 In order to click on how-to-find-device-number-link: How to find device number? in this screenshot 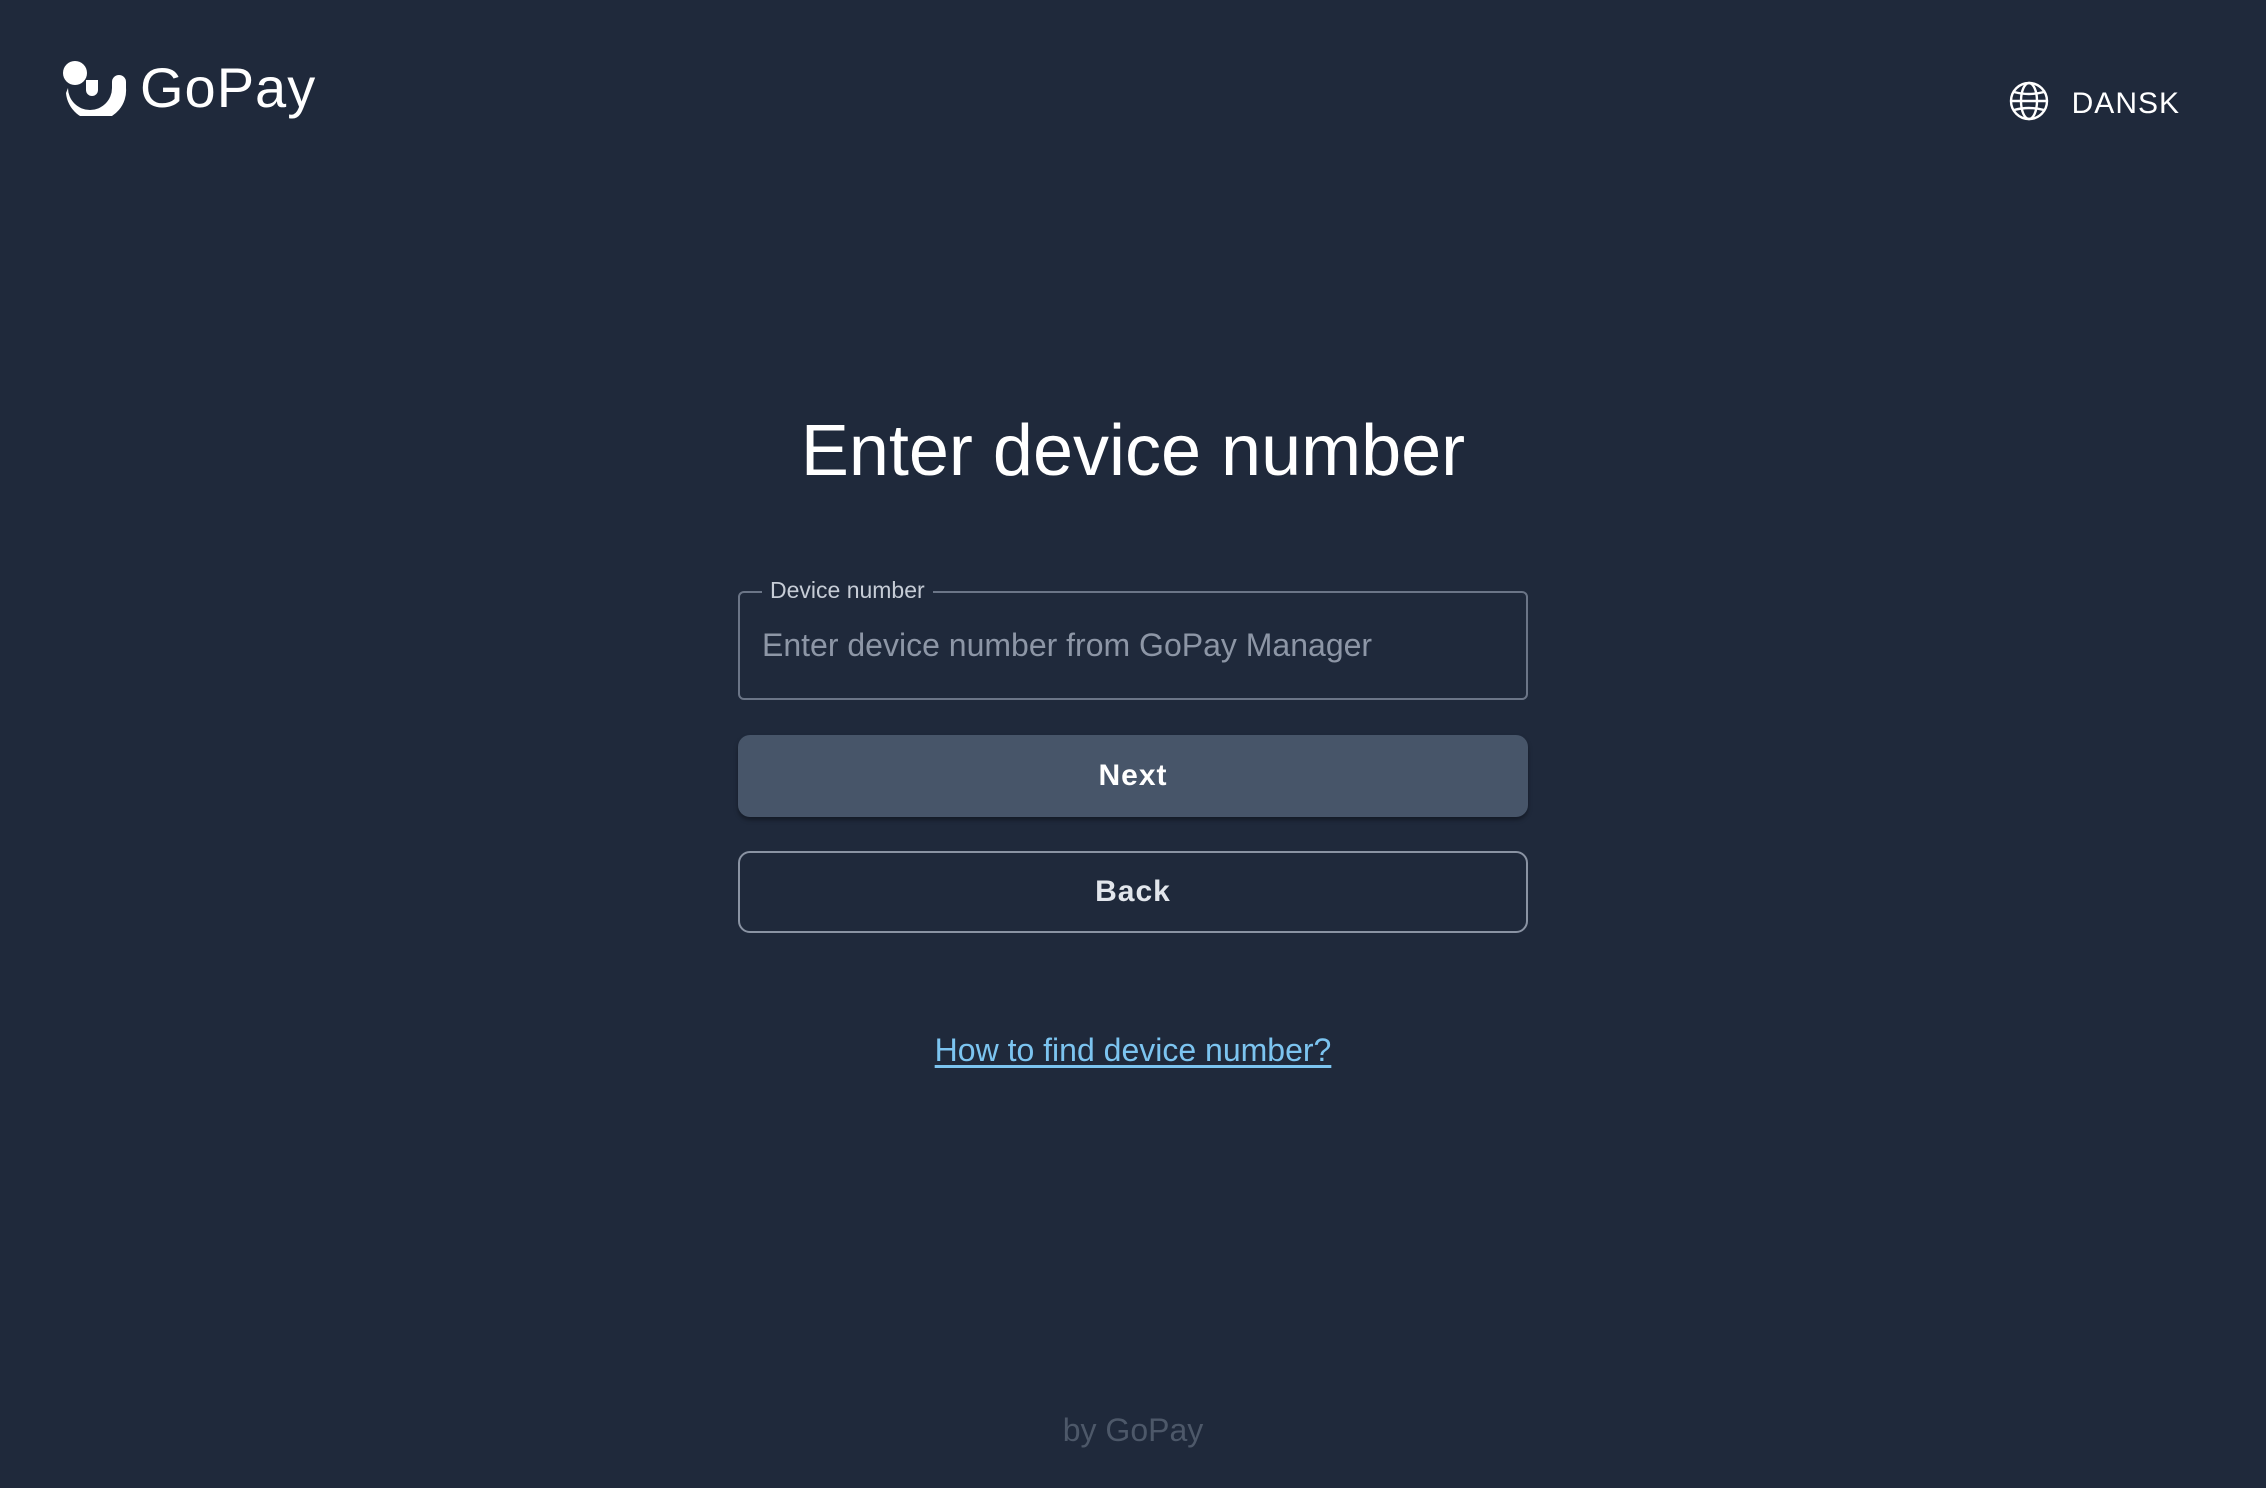, I will do `click(1133, 1050)`.